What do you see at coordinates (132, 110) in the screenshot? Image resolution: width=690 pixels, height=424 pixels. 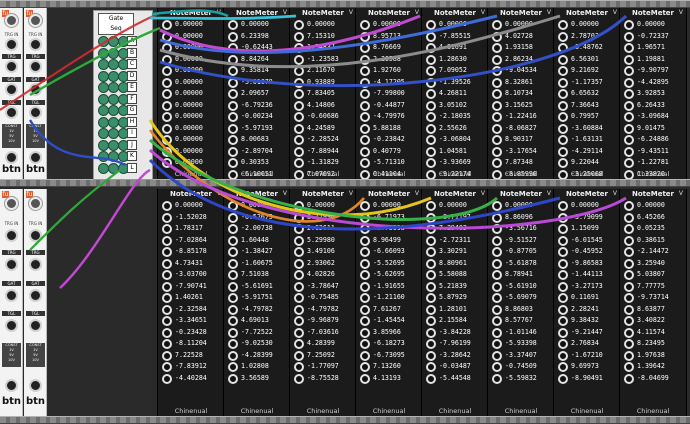 I see `gate-seq-letter: G` at bounding box center [132, 110].